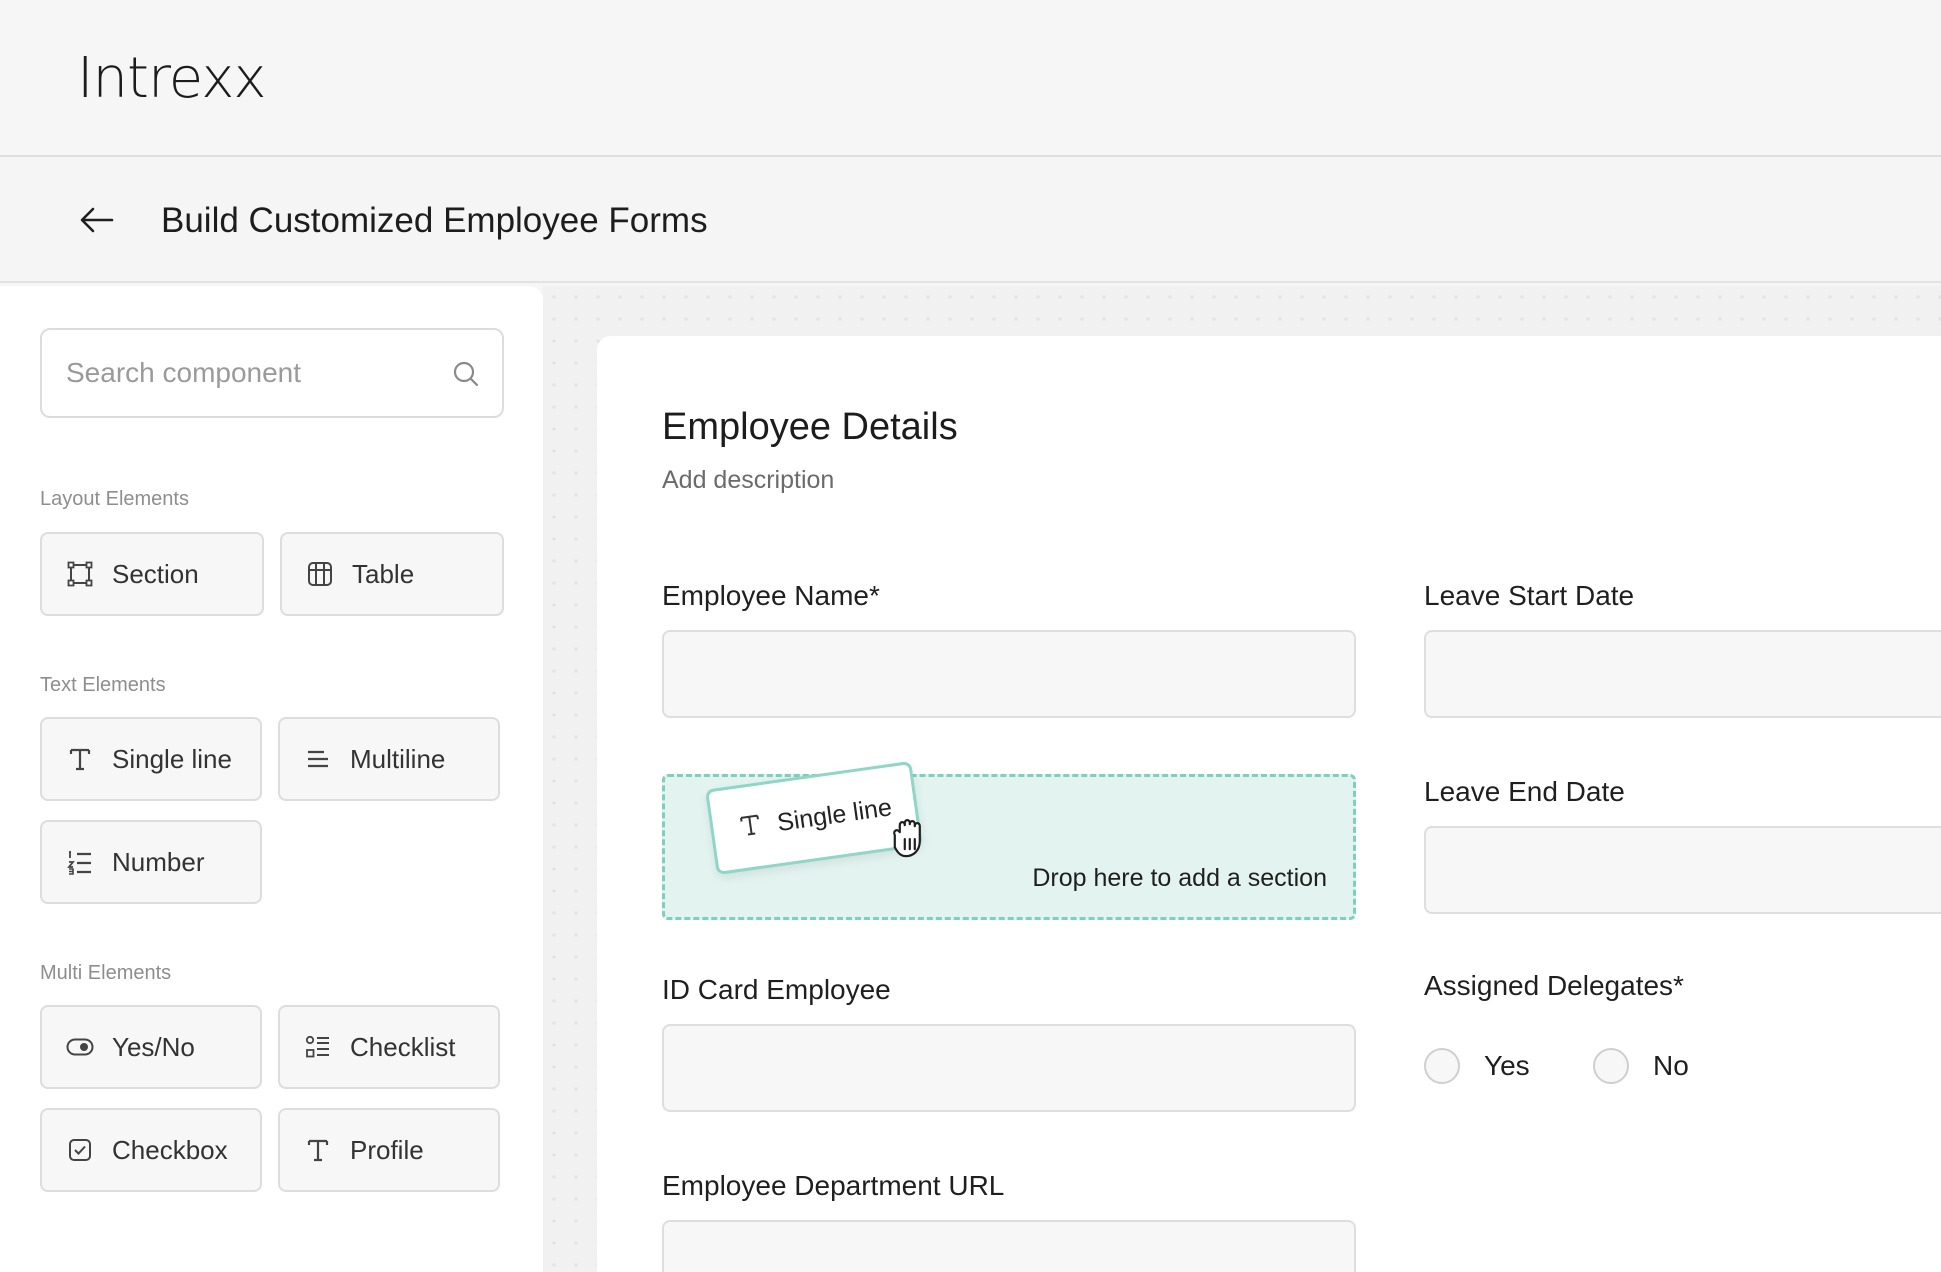 This screenshot has width=1941, height=1272. What do you see at coordinates (776, 989) in the screenshot?
I see `field-label-id-card: ID Card Employee` at bounding box center [776, 989].